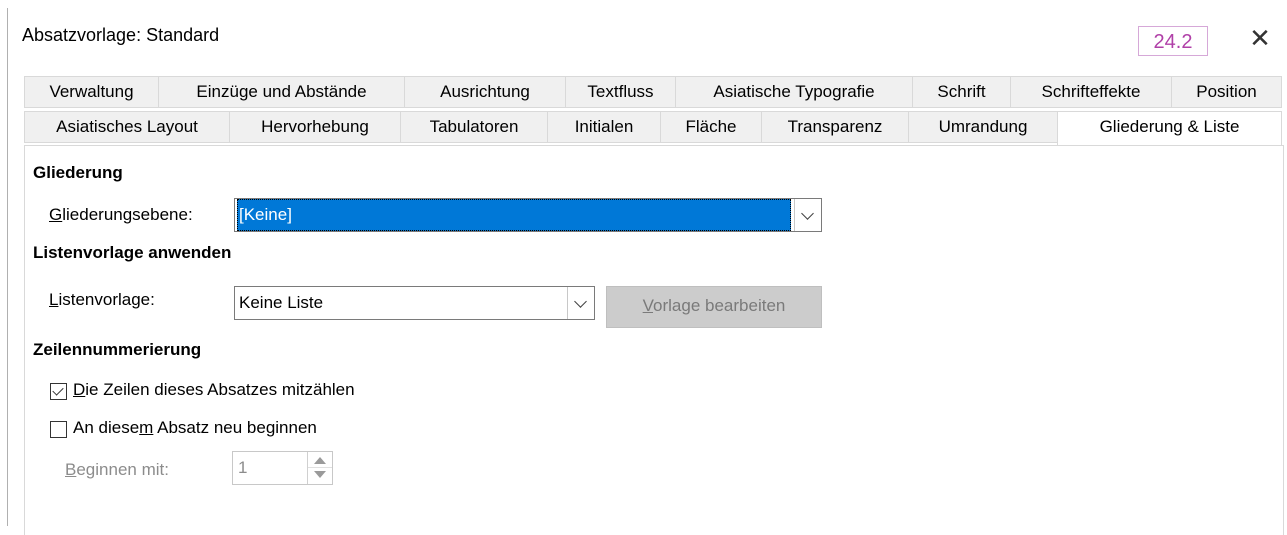 The image size is (1287, 535). Describe the element at coordinates (794, 92) in the screenshot. I see `tab-asiatische-typografie: Asiatische Typografie` at that location.